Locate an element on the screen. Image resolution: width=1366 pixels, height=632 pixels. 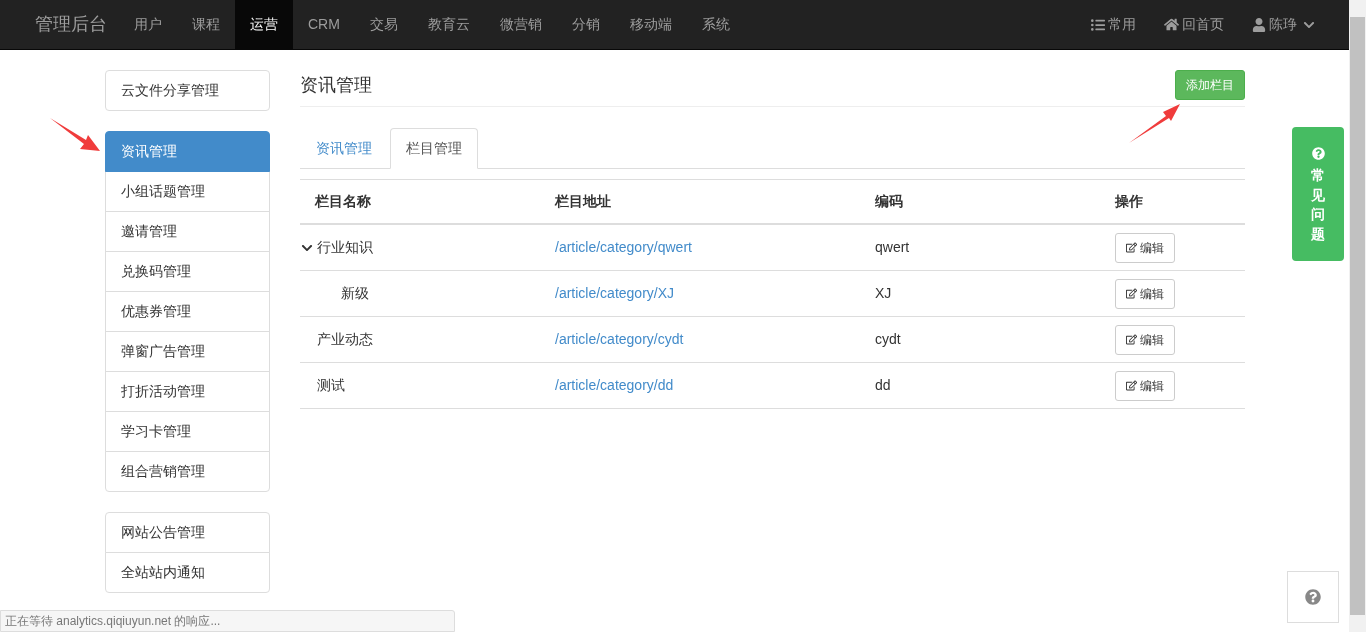
column-header: 操作 is located at coordinates (1129, 201).